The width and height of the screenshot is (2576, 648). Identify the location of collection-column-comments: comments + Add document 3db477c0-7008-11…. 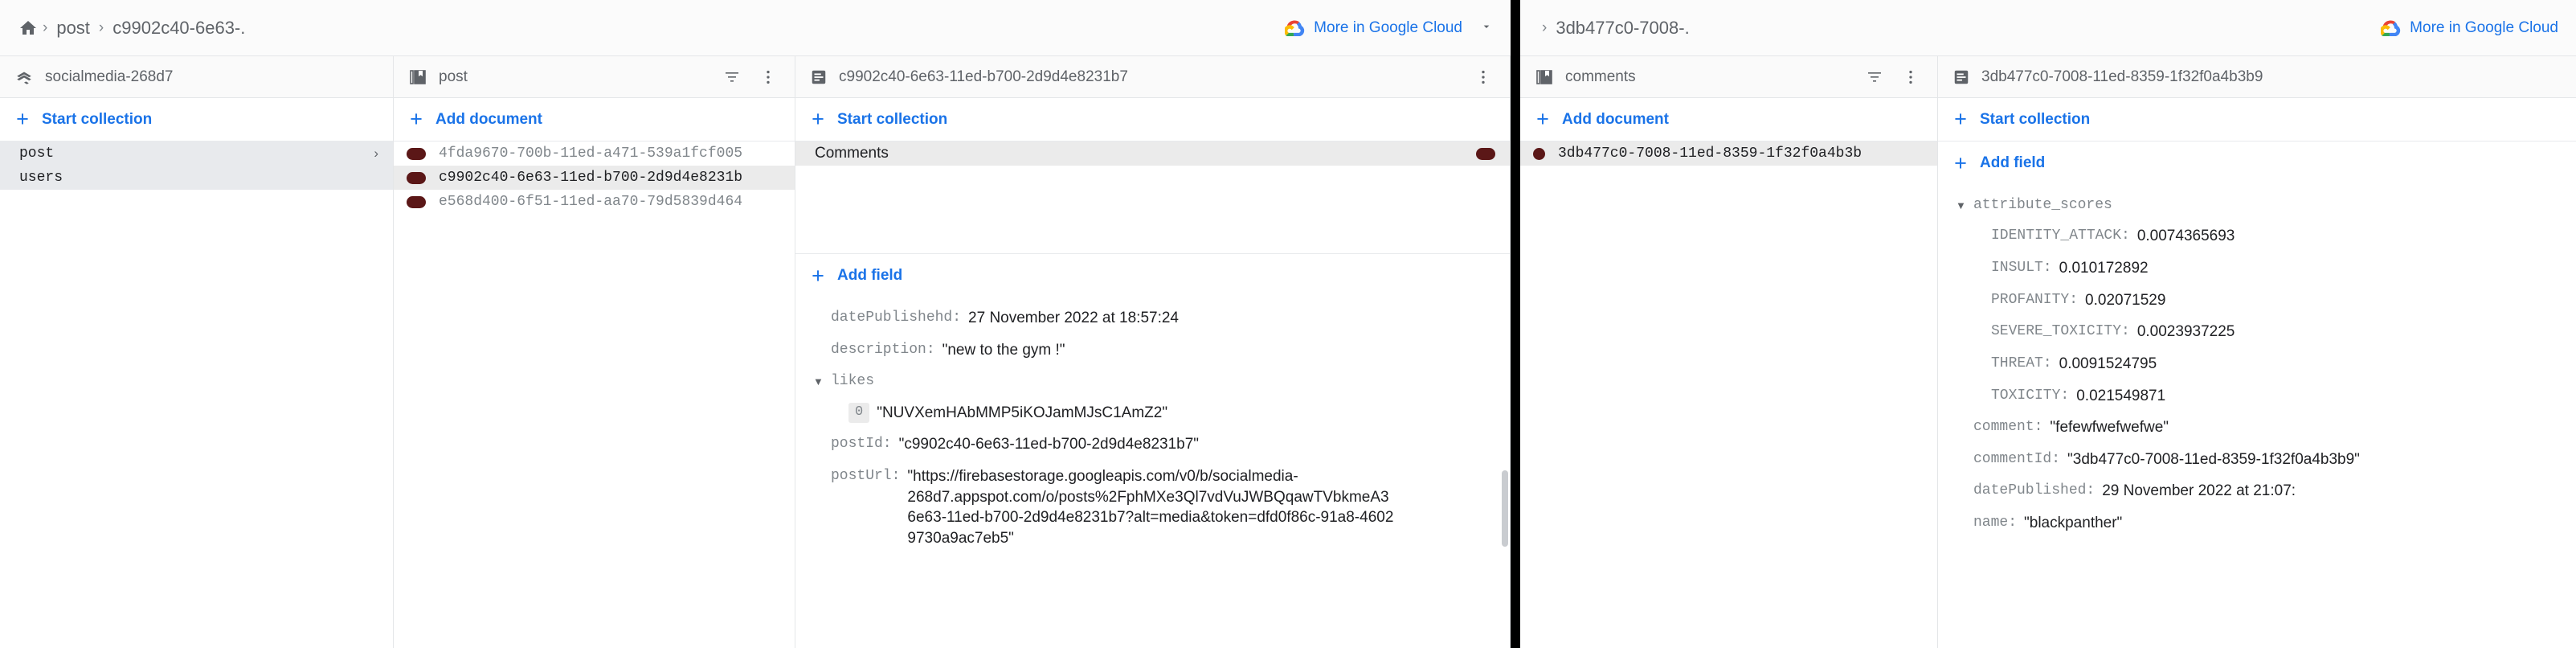
(1729, 352).